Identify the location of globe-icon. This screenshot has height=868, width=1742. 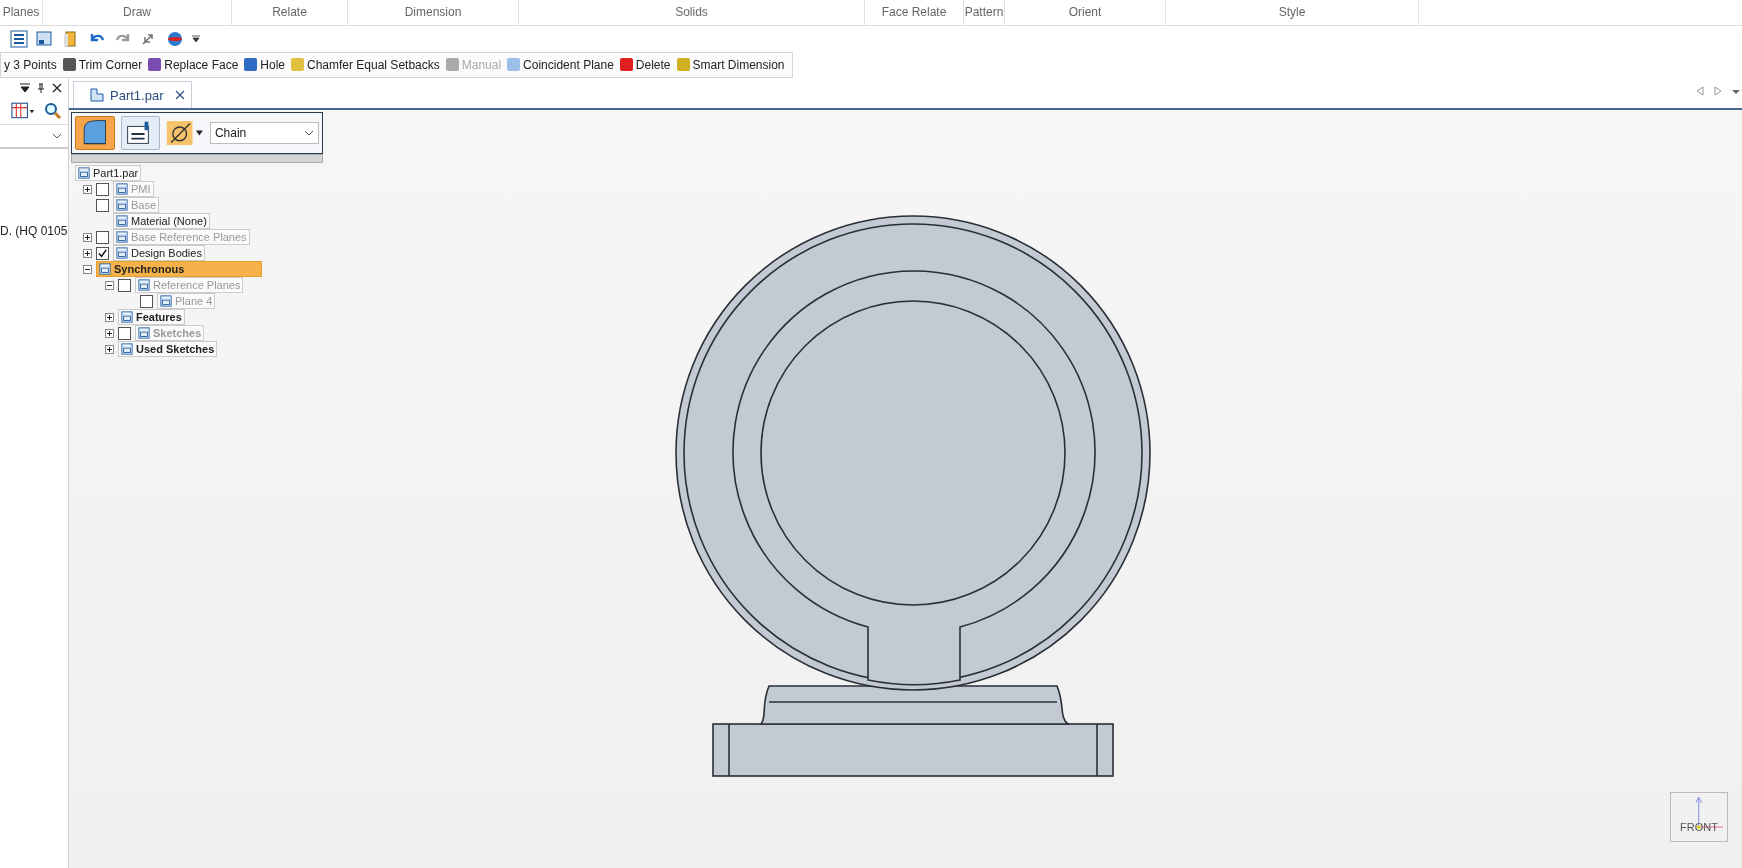
(175, 38).